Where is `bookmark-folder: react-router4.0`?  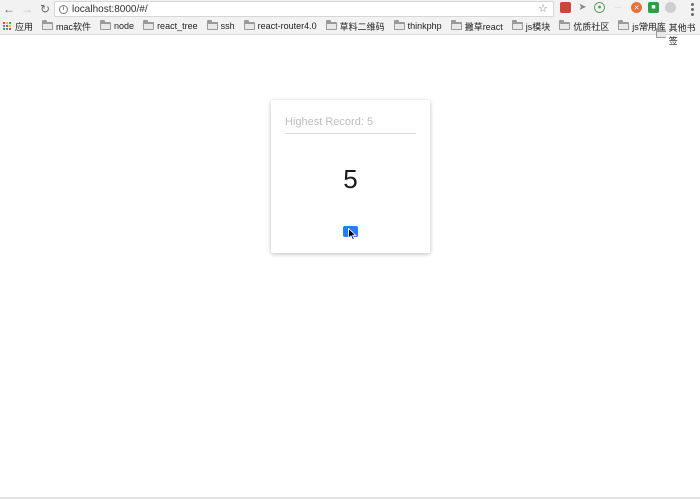 bookmark-folder: react-router4.0 is located at coordinates (280, 25).